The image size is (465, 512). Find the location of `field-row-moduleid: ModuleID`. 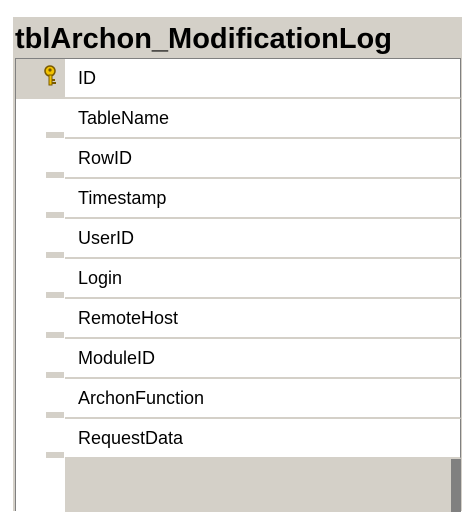

field-row-moduleid: ModuleID is located at coordinates (238, 359).